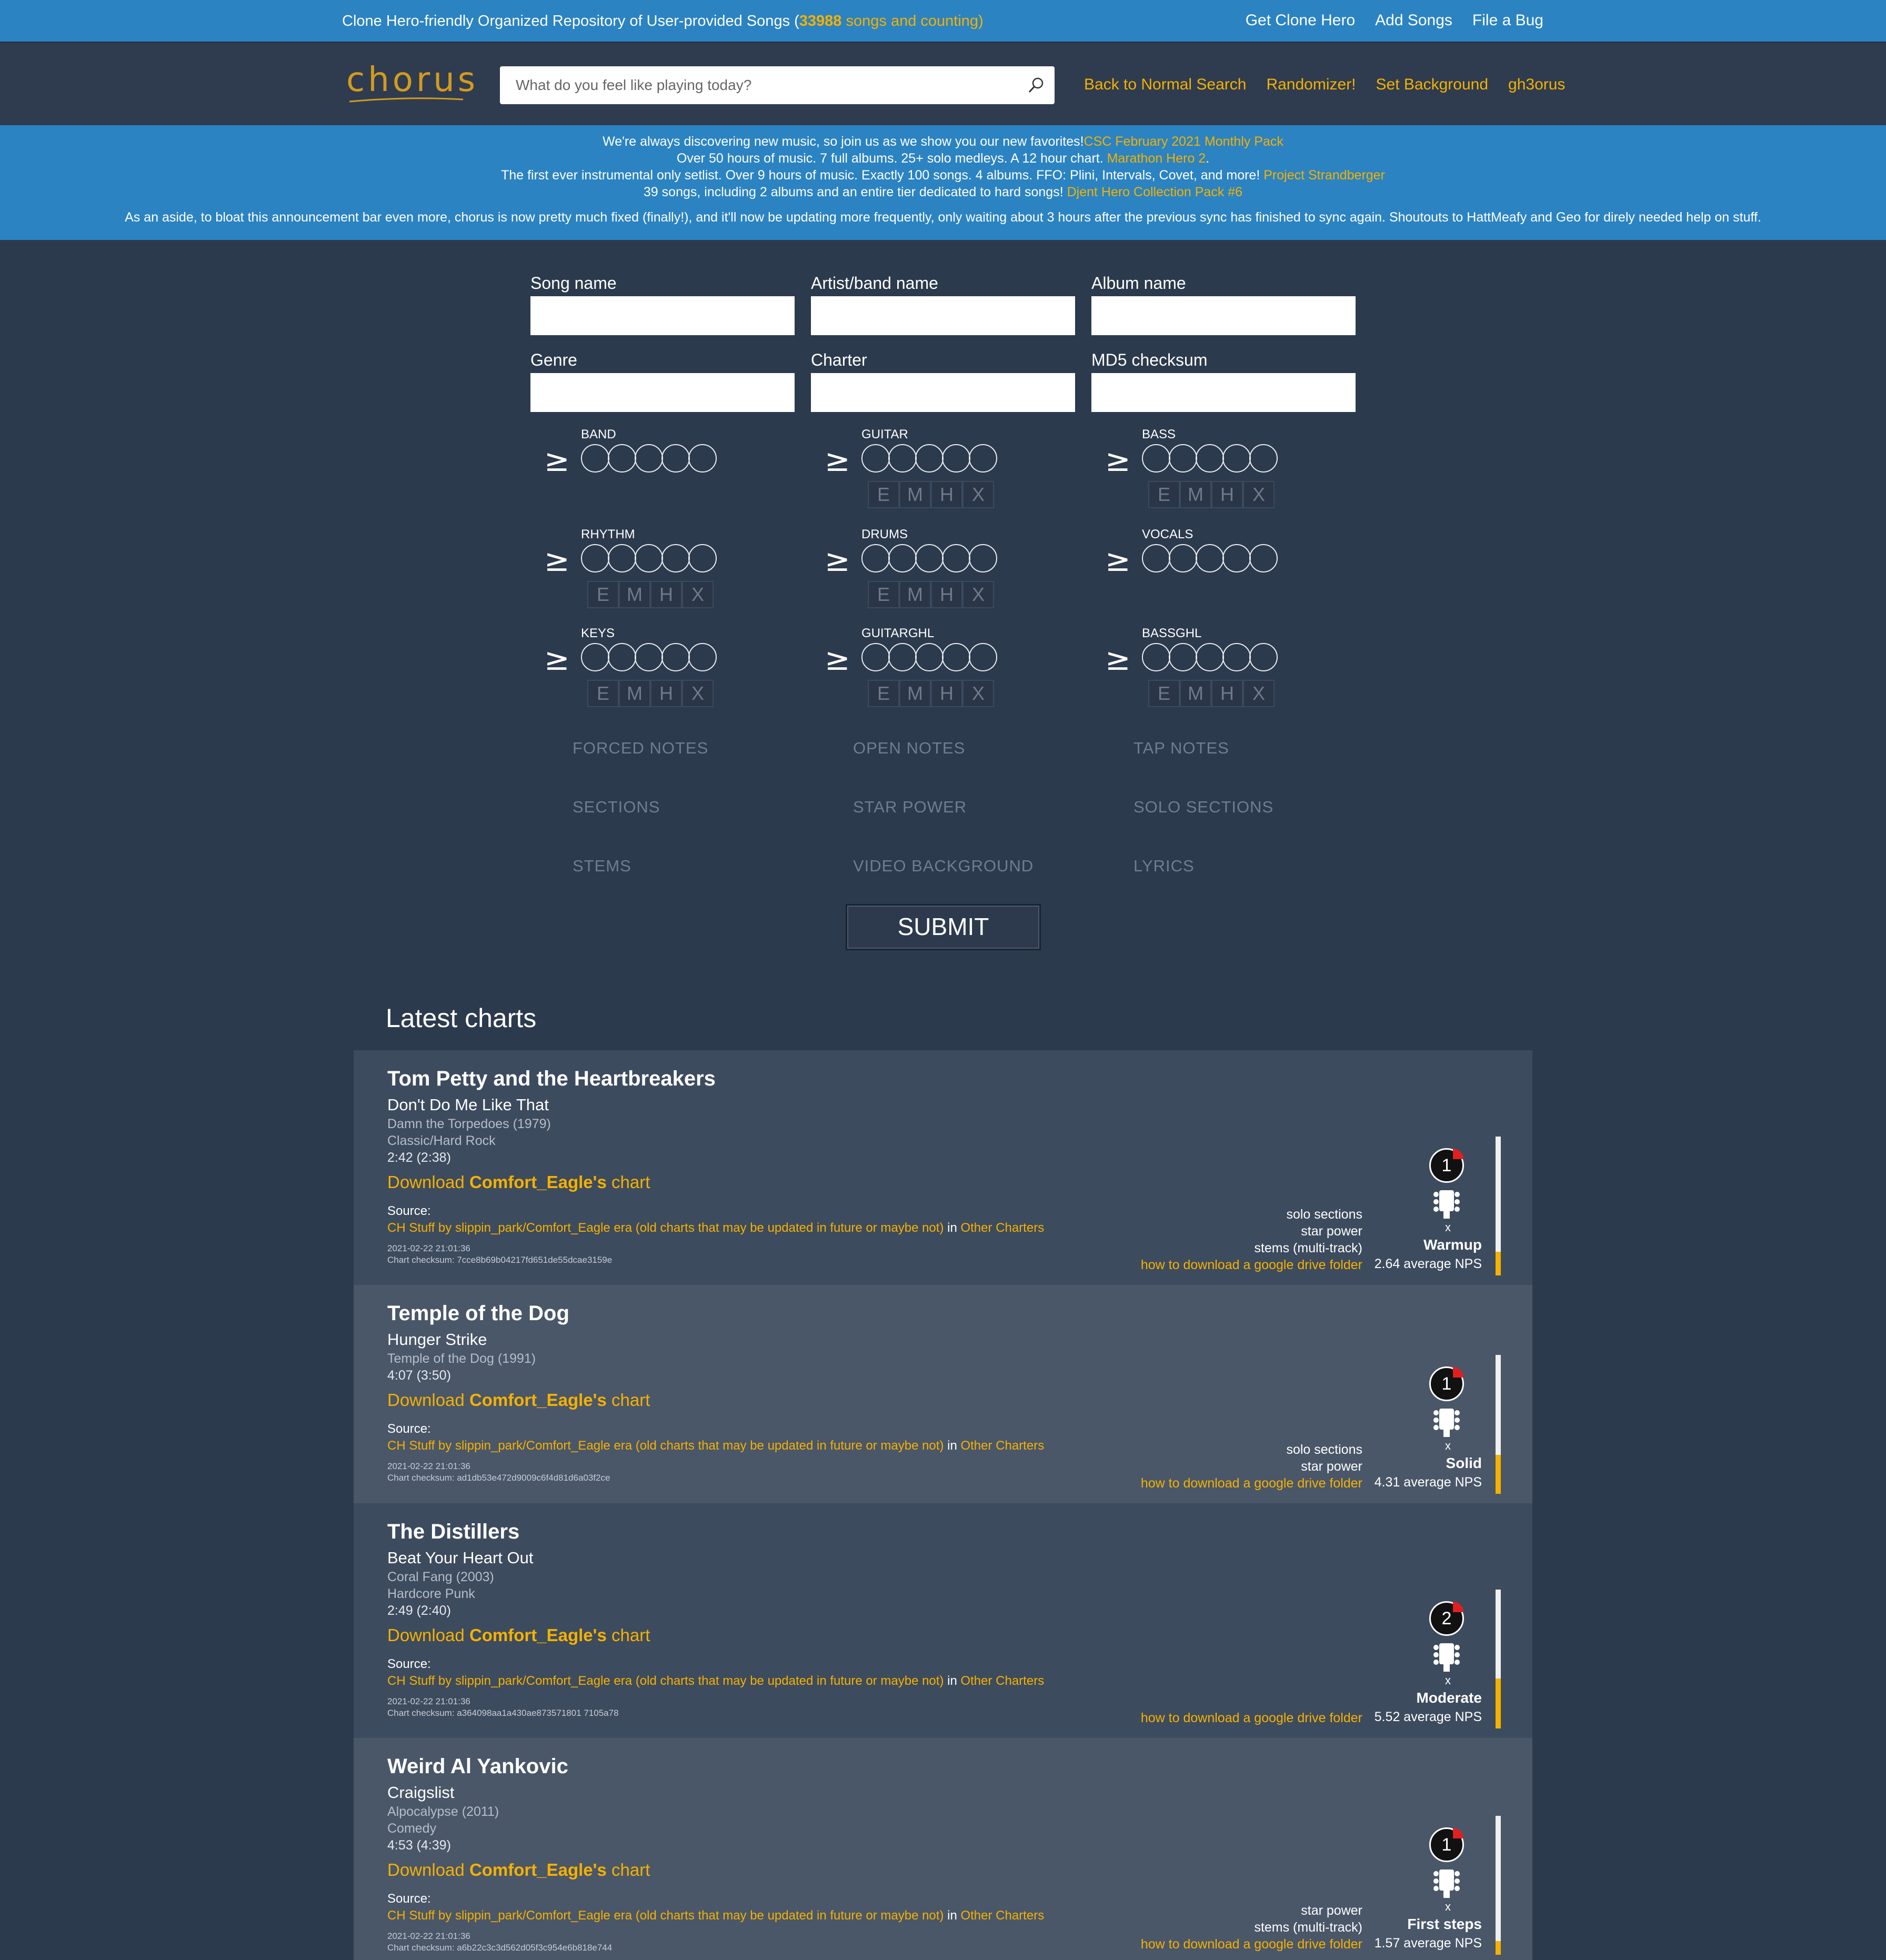 This screenshot has height=1960, width=1886. Describe the element at coordinates (616, 807) in the screenshot. I see `sections-toggle: SECTIONS` at that location.